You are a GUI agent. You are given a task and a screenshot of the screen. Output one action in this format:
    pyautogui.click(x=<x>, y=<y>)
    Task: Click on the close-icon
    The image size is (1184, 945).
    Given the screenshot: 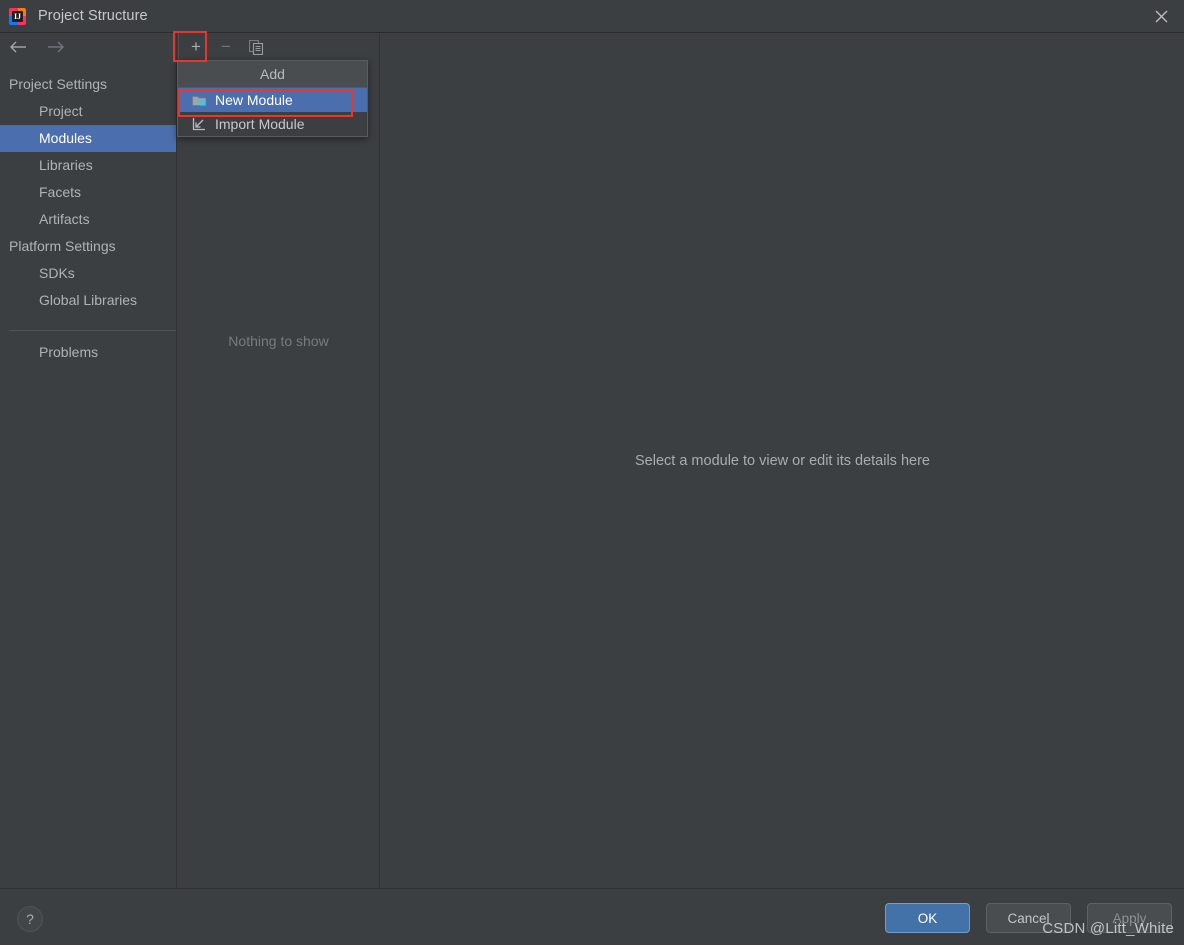 What is the action you would take?
    pyautogui.click(x=1161, y=16)
    